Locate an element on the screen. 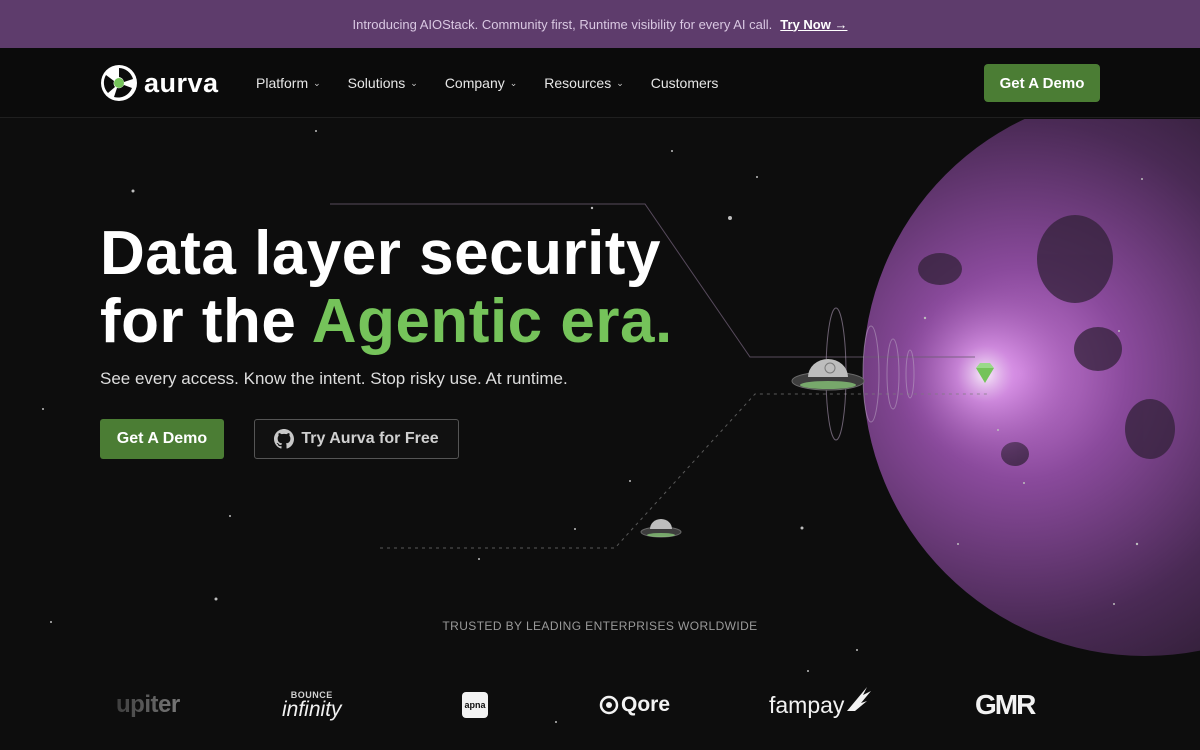  hero-headline: Data layer security for the Agentic era. is located at coordinates (386, 288).